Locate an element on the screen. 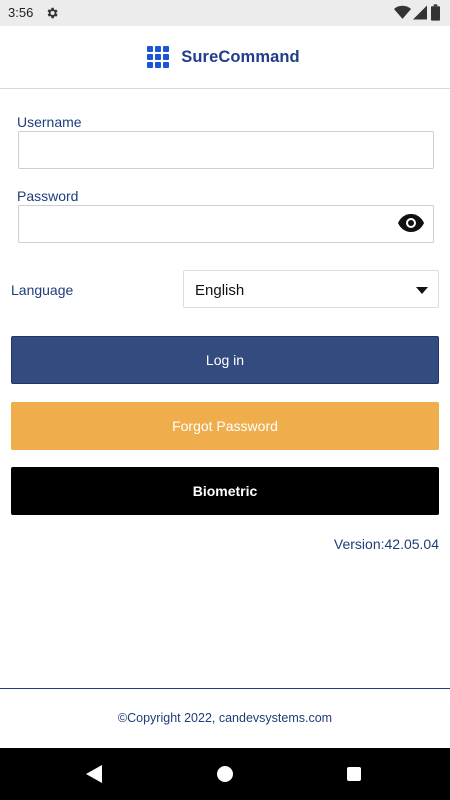 The image size is (450, 800). version-text: Version:42.05.04 is located at coordinates (386, 544).